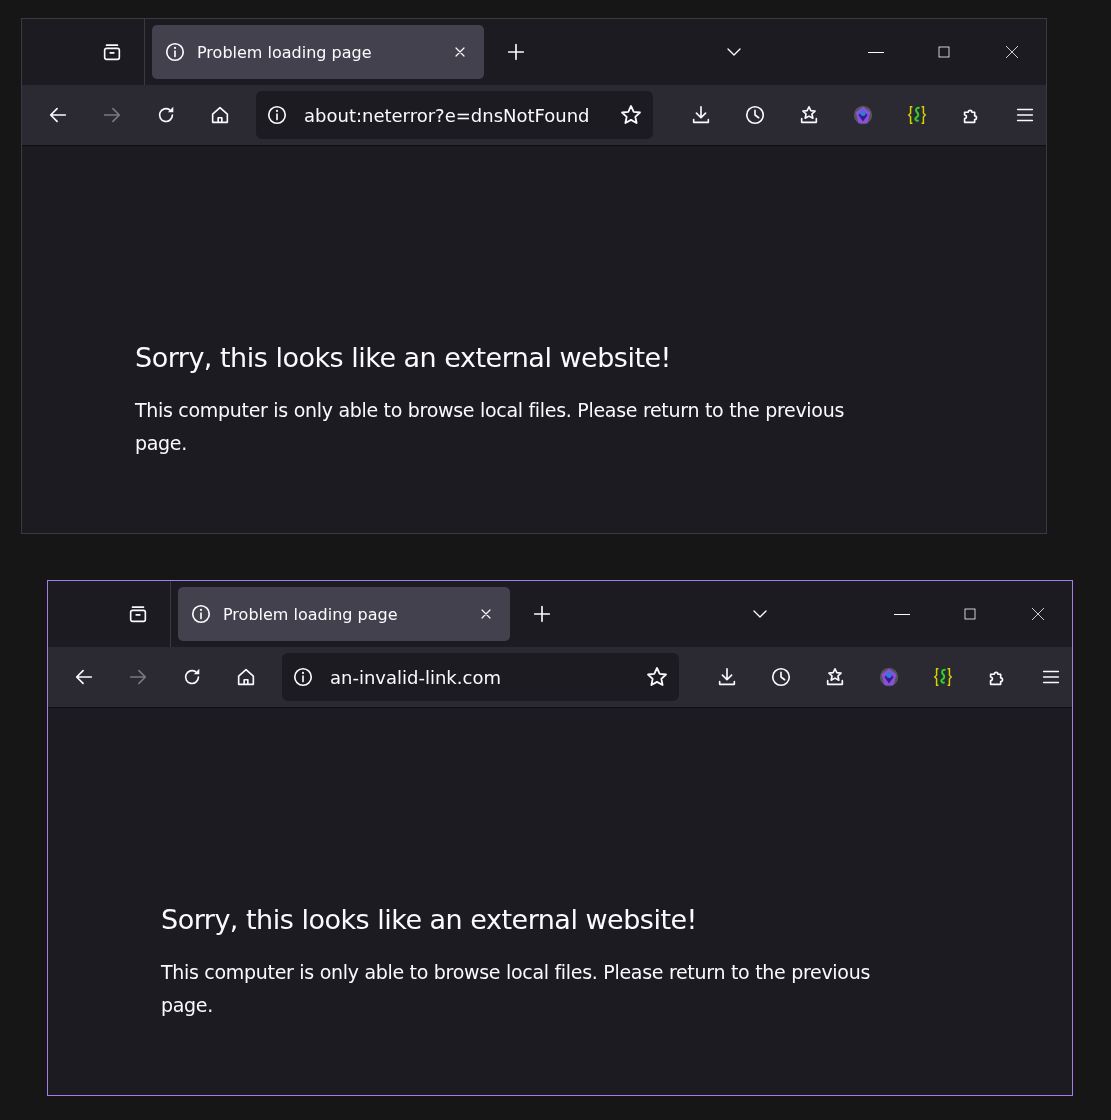 The height and width of the screenshot is (1120, 1111). I want to click on address-bar: an-invalid-link.com, so click(480, 677).